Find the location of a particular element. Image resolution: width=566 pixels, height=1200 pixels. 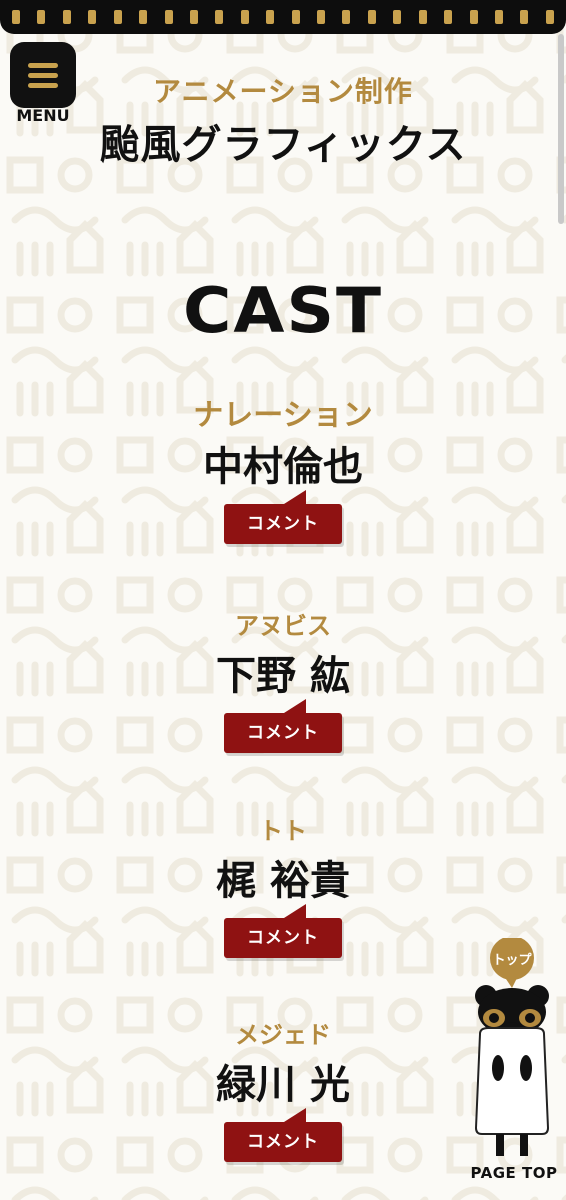

cast-actor: 中村倫也 is located at coordinates (283, 467).